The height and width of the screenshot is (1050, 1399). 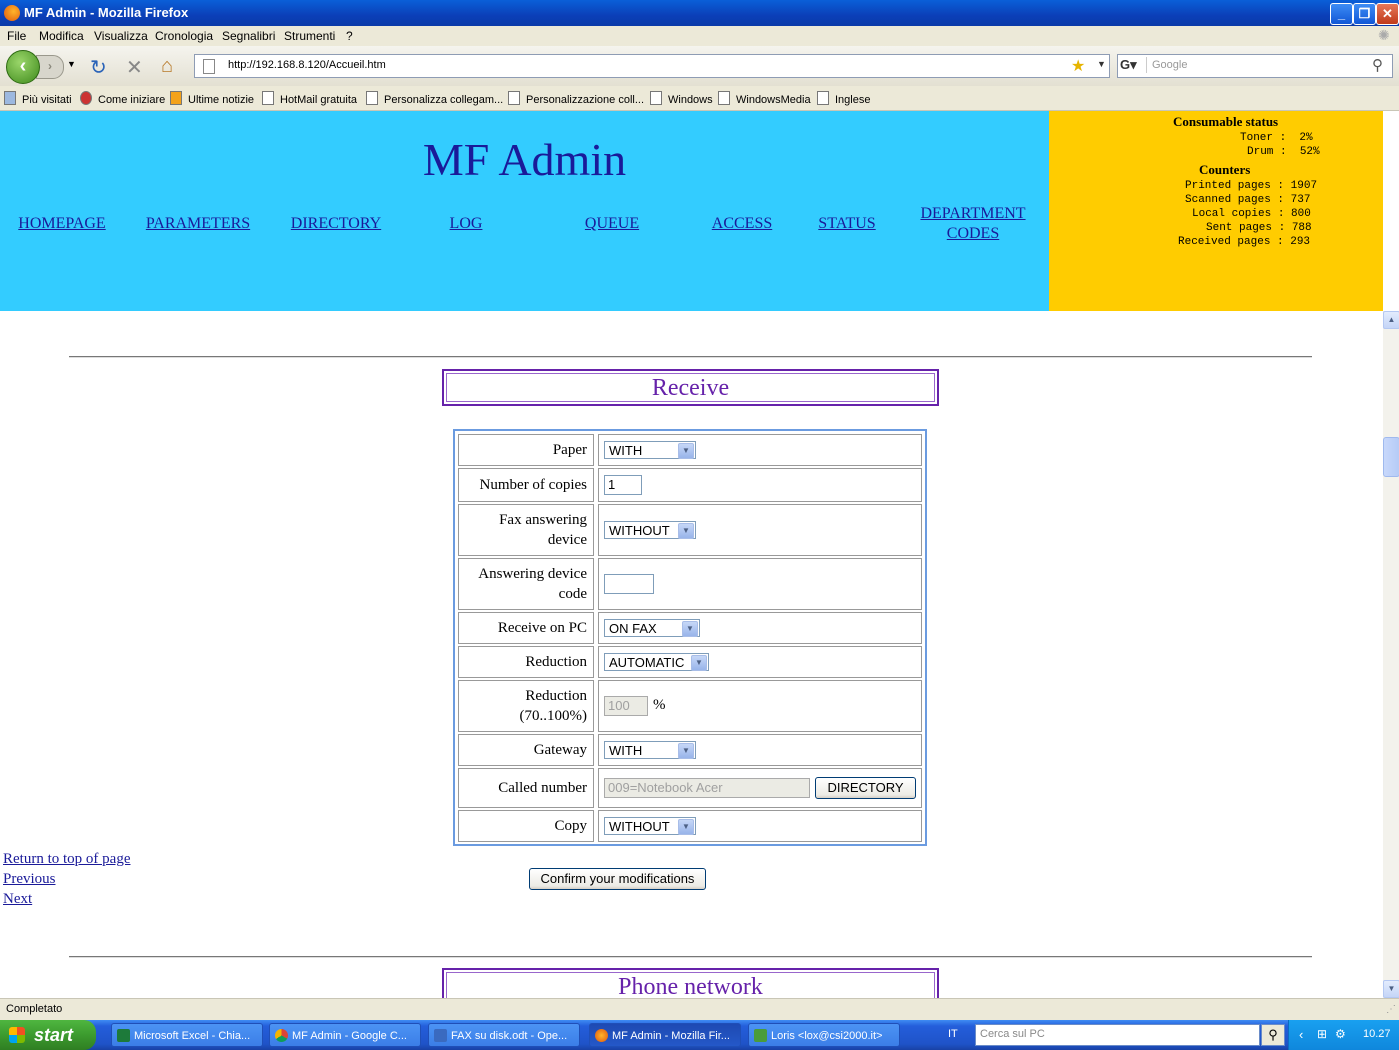 I want to click on reload-icon: ↻, so click(x=98, y=67).